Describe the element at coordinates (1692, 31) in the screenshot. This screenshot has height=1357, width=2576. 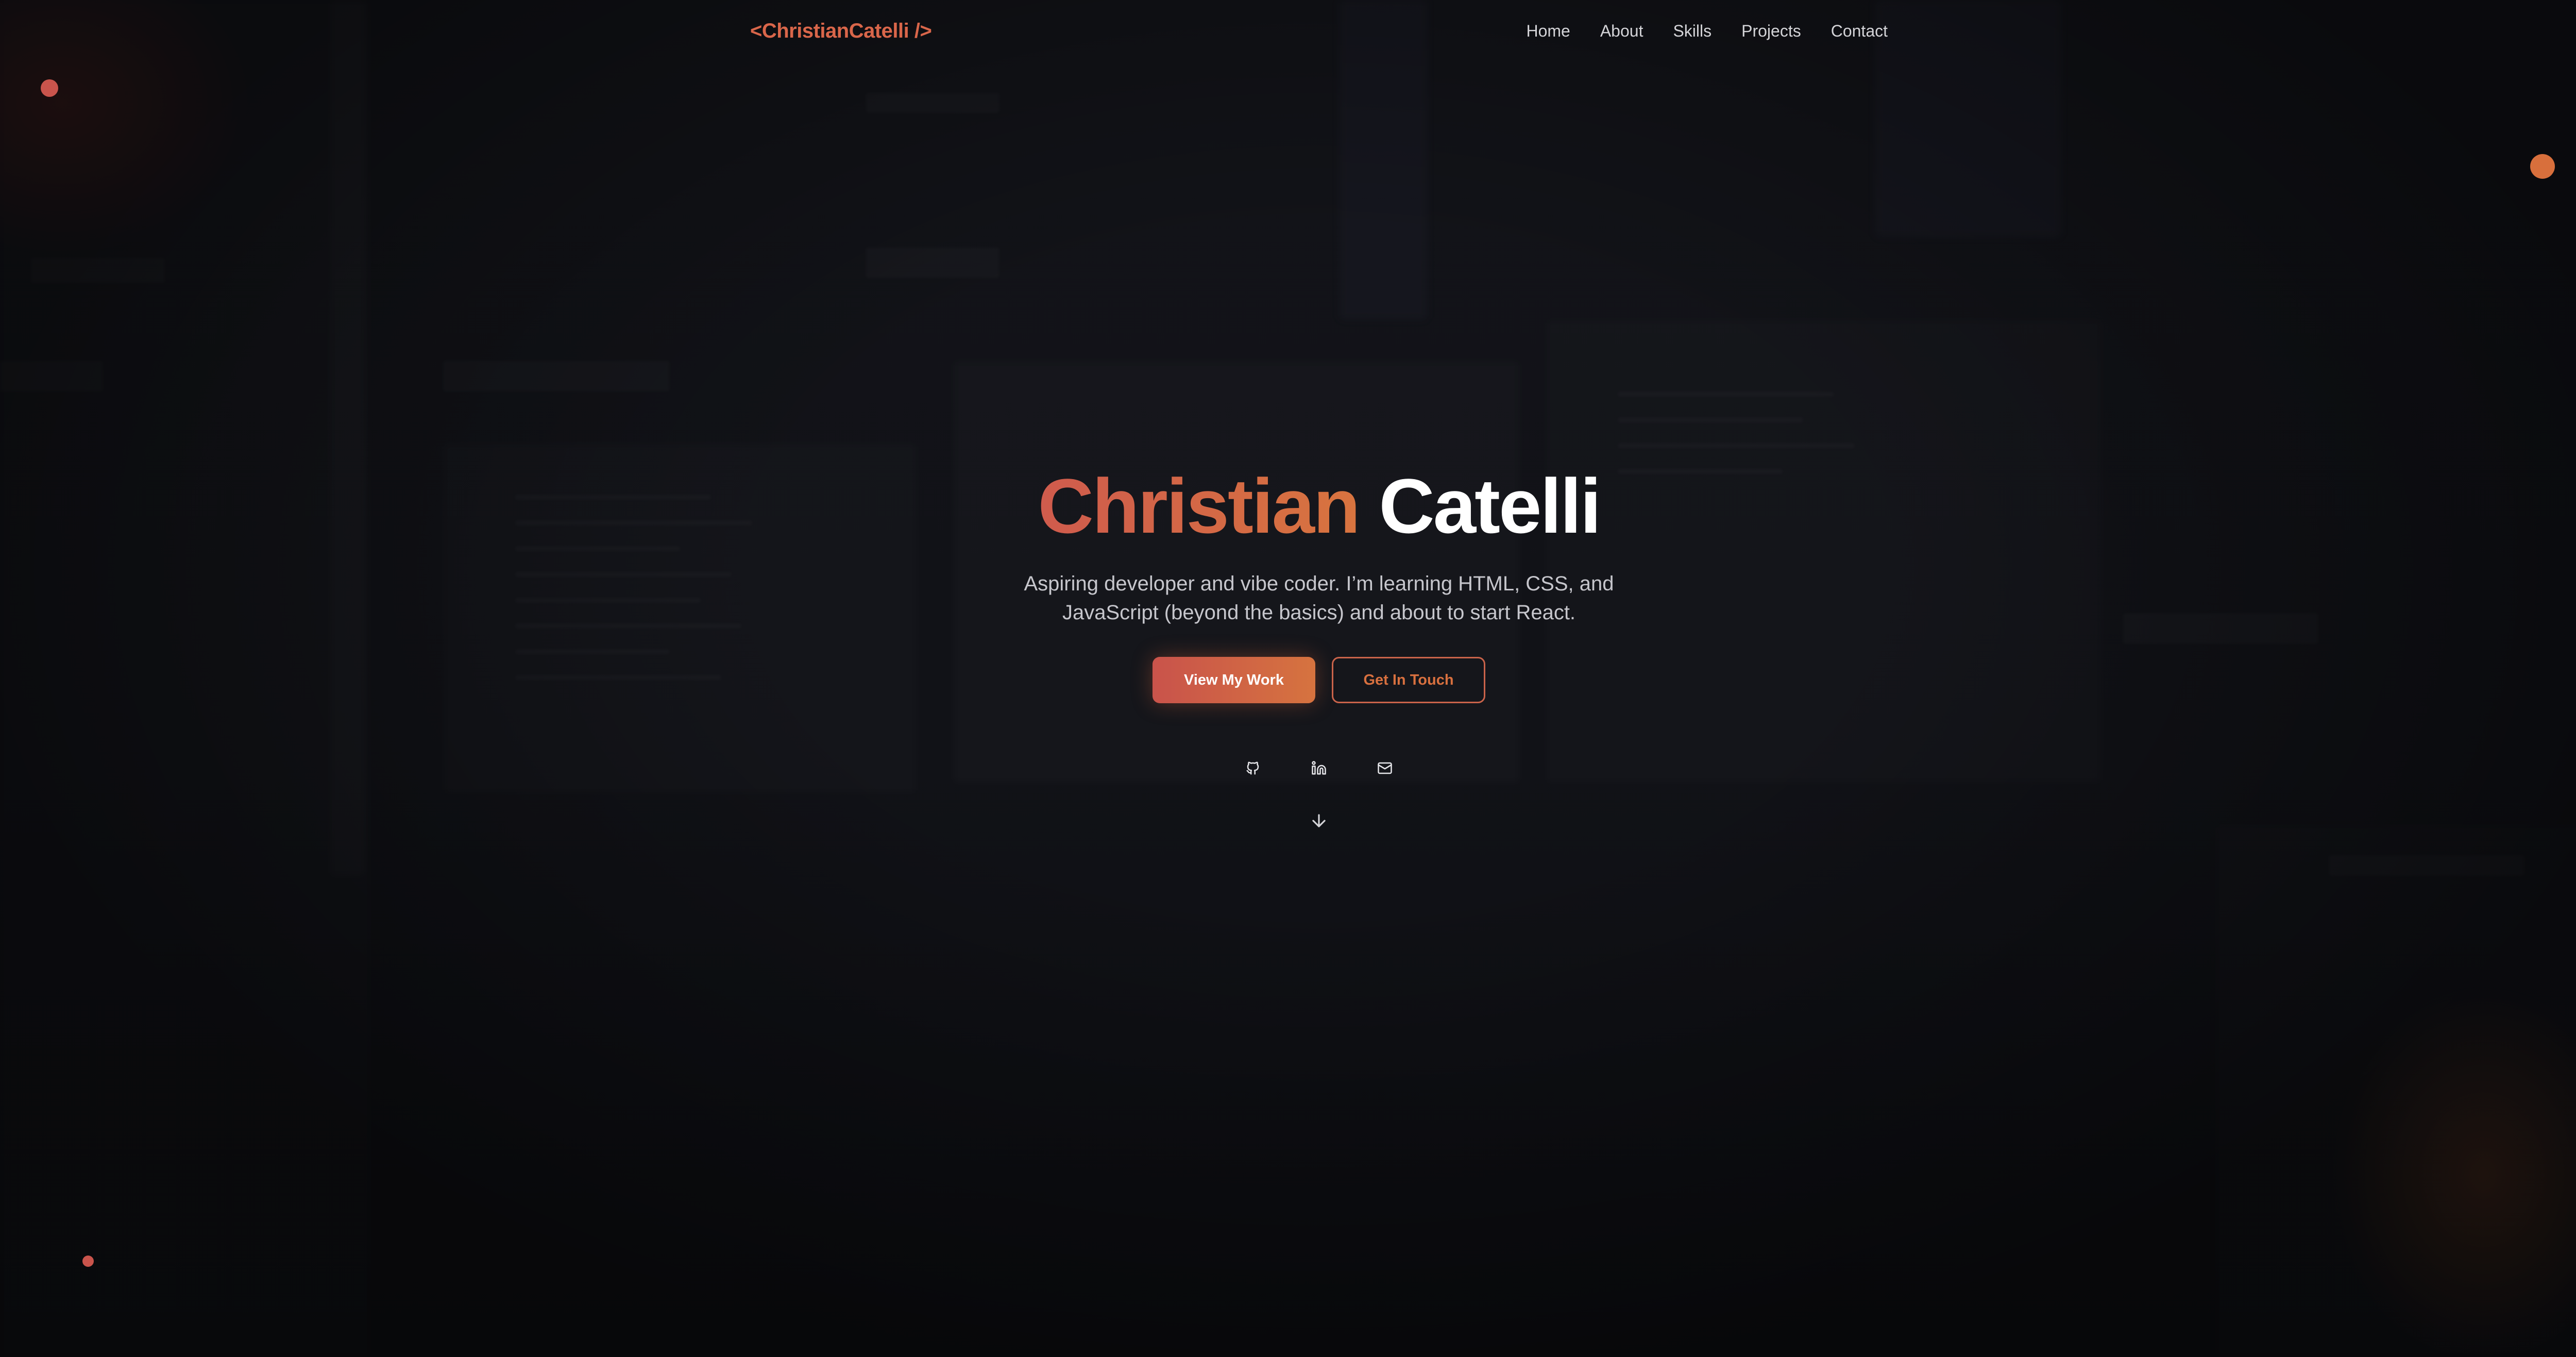
I see `nav-link-skills: Skills` at that location.